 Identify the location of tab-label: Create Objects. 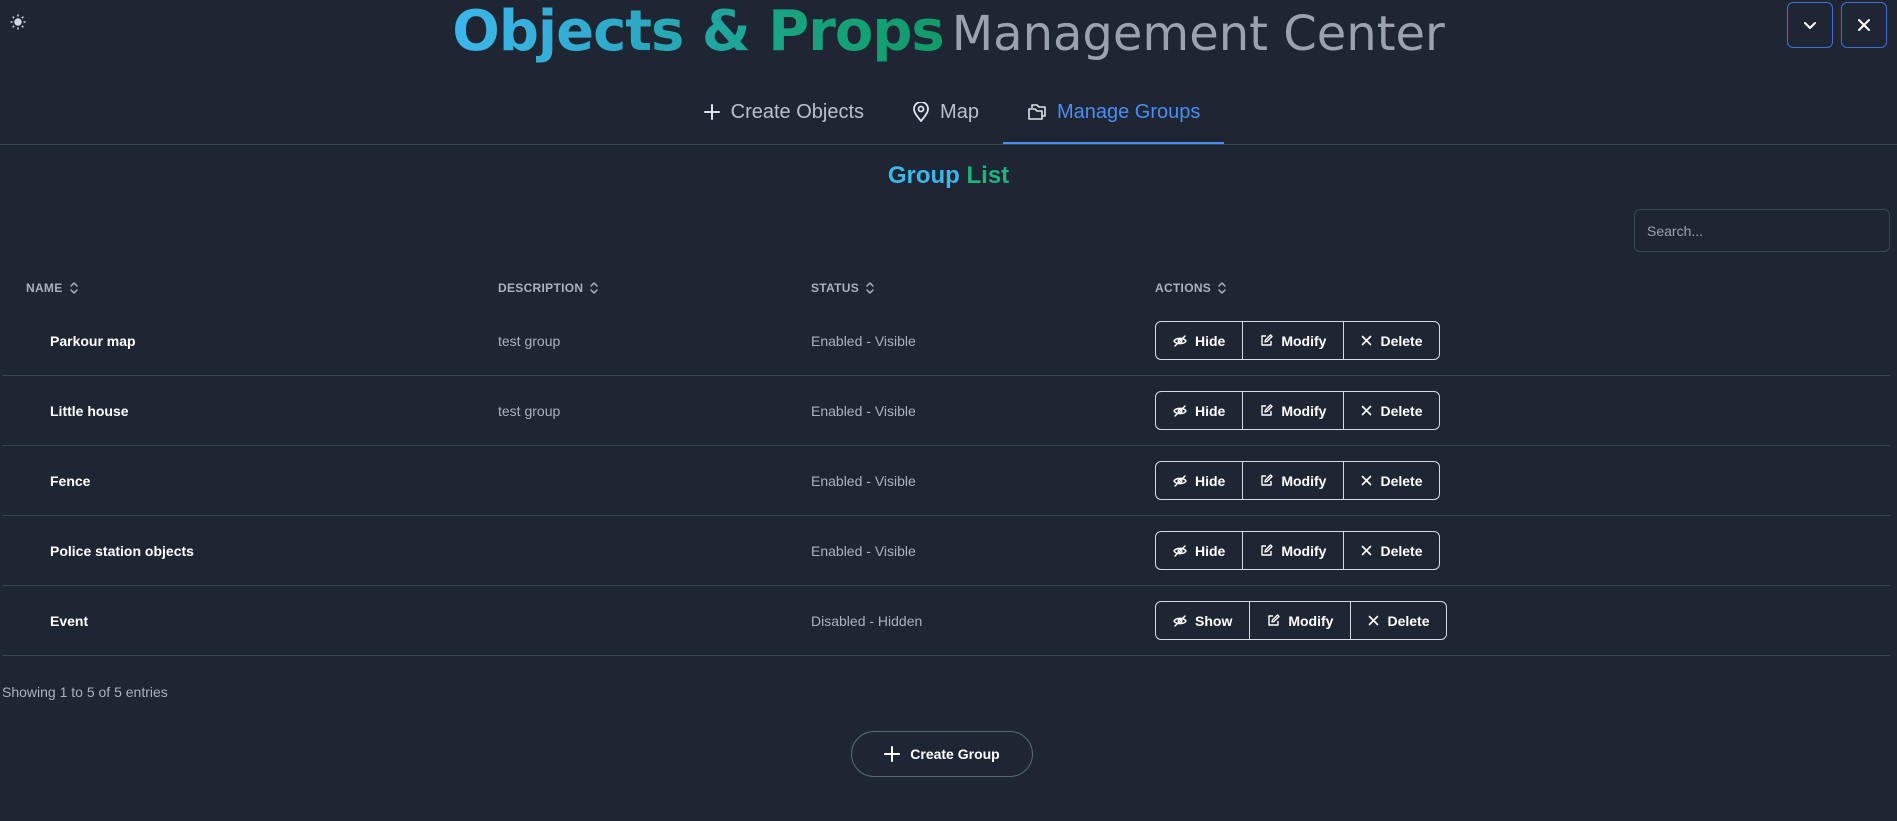
(797, 111).